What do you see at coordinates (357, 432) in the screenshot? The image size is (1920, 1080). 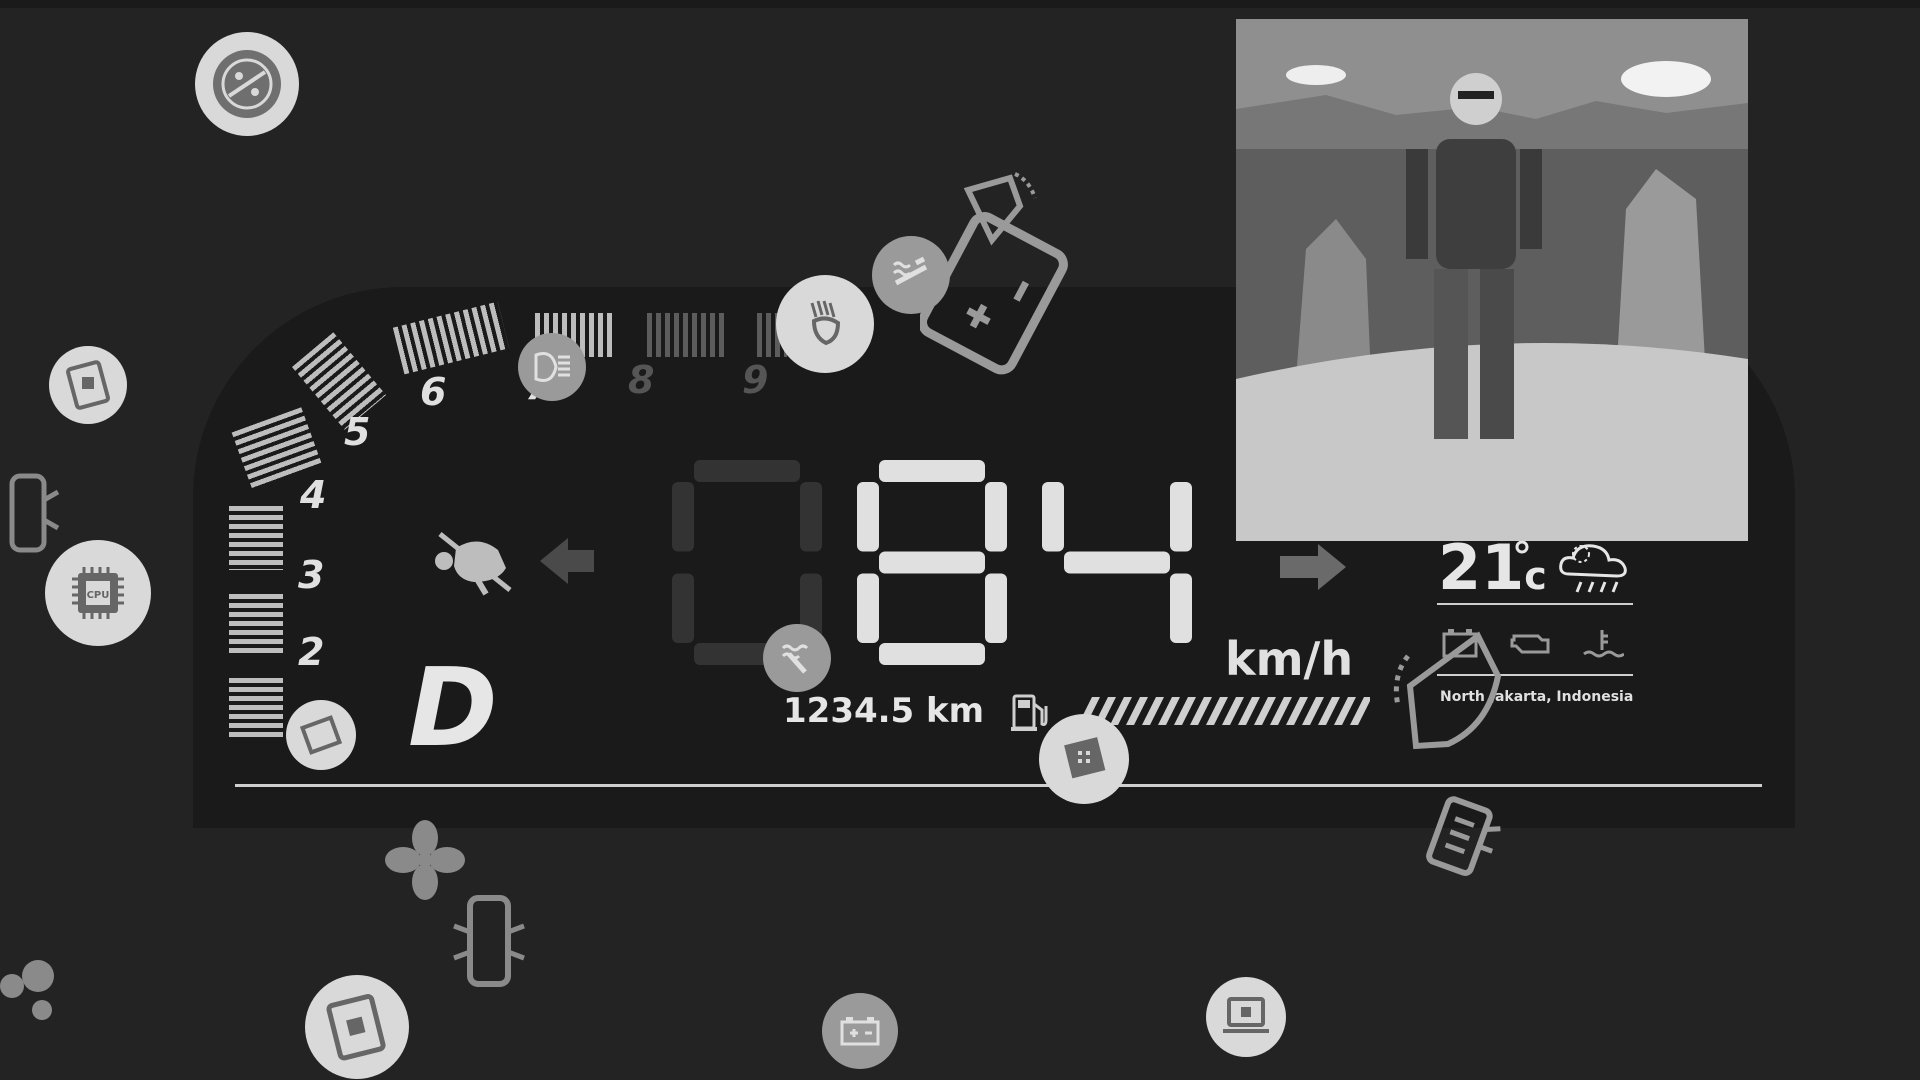 I see `rpm-label-5: 5` at bounding box center [357, 432].